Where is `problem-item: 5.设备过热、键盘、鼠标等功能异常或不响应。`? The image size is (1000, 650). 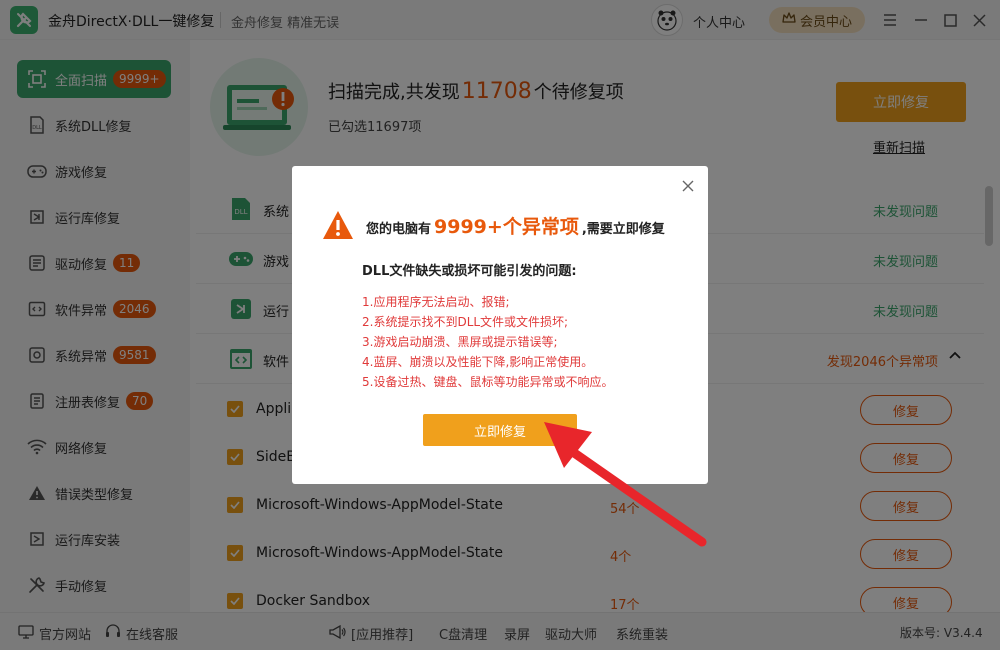
problem-item: 5.设备过热、键盘、鼠标等功能异常或不响应。 is located at coordinates (488, 382).